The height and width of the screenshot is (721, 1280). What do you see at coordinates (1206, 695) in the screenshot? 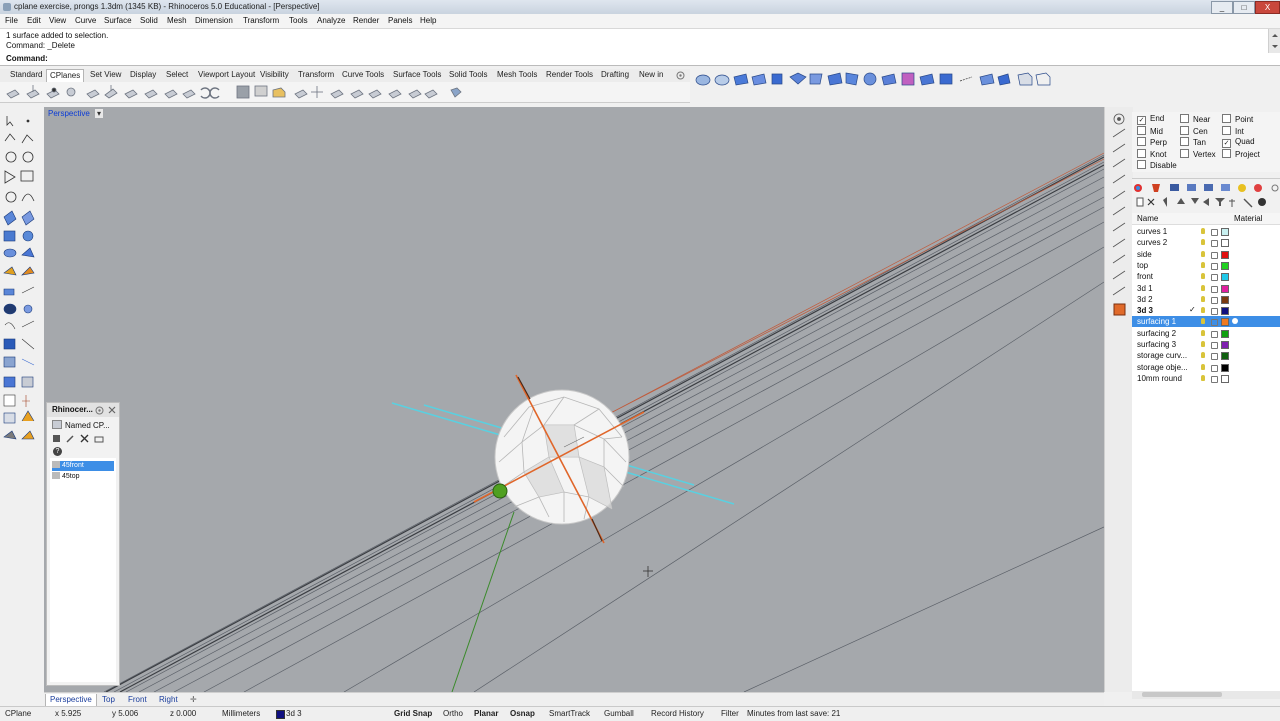
I see `layers-scrollbar` at bounding box center [1206, 695].